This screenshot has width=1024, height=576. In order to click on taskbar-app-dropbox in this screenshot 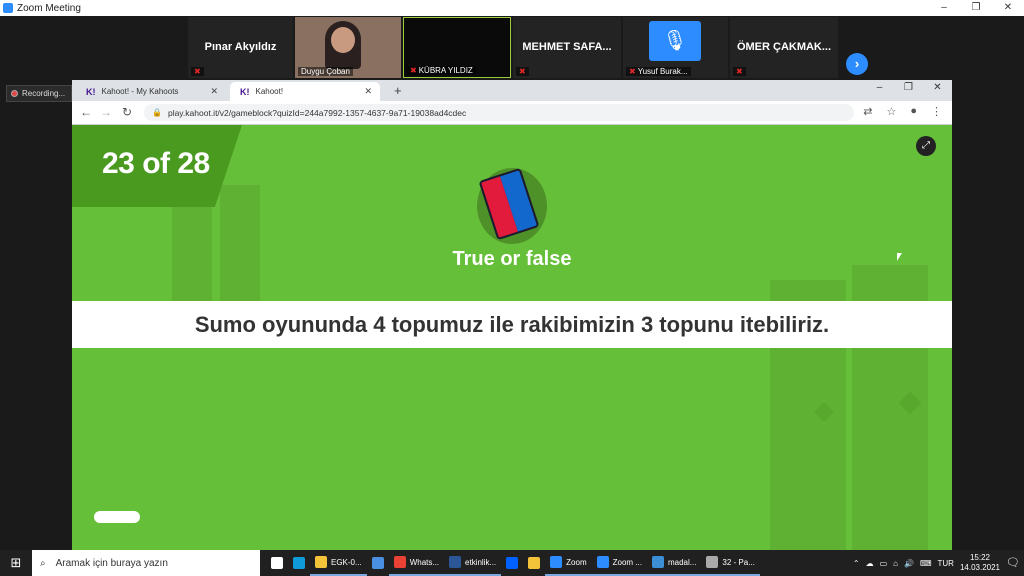, I will do `click(512, 563)`.